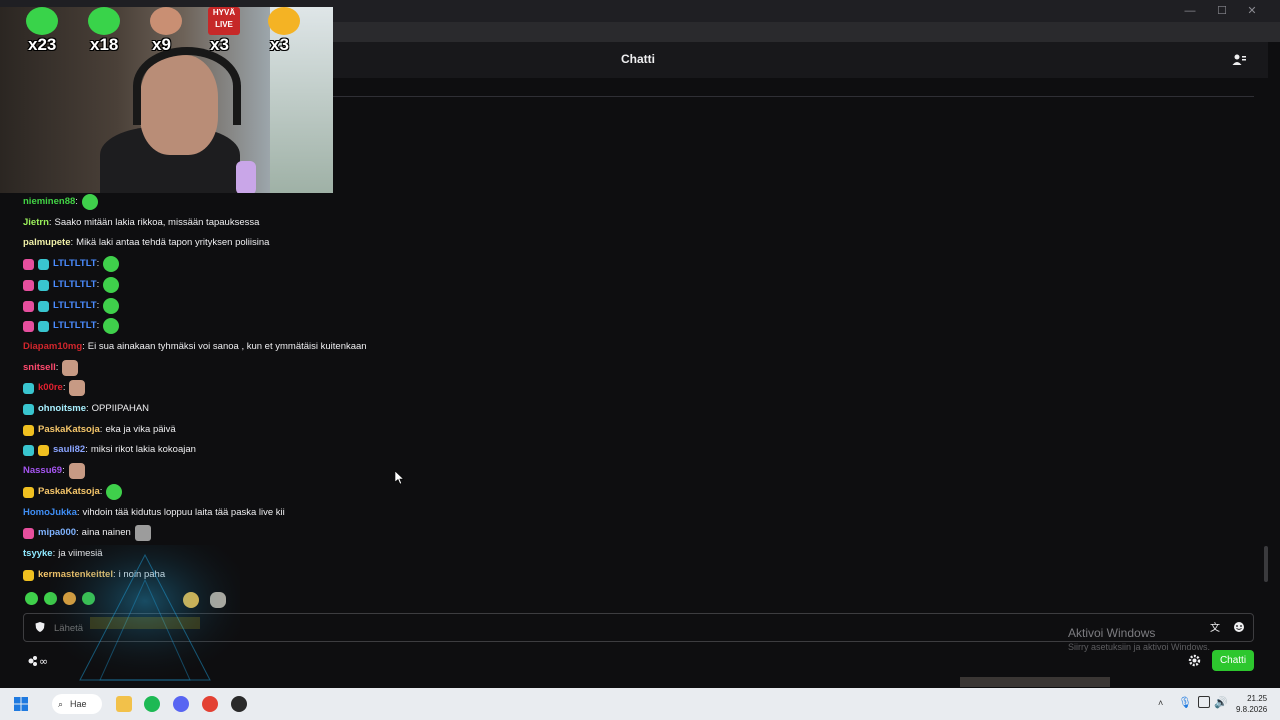  I want to click on spotify-icon, so click(152, 704).